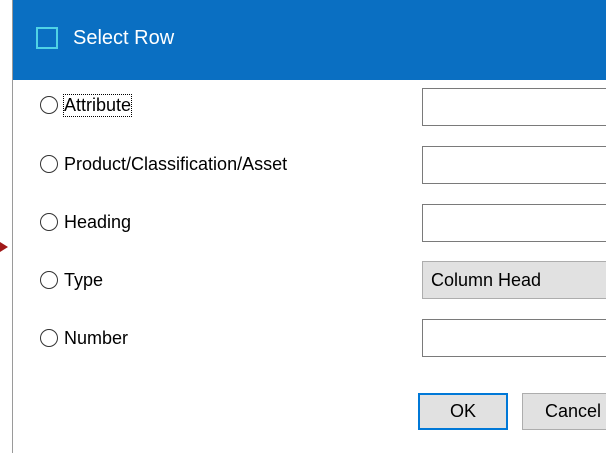 The height and width of the screenshot is (453, 606). I want to click on radio-label-heading: Heading, so click(98, 221).